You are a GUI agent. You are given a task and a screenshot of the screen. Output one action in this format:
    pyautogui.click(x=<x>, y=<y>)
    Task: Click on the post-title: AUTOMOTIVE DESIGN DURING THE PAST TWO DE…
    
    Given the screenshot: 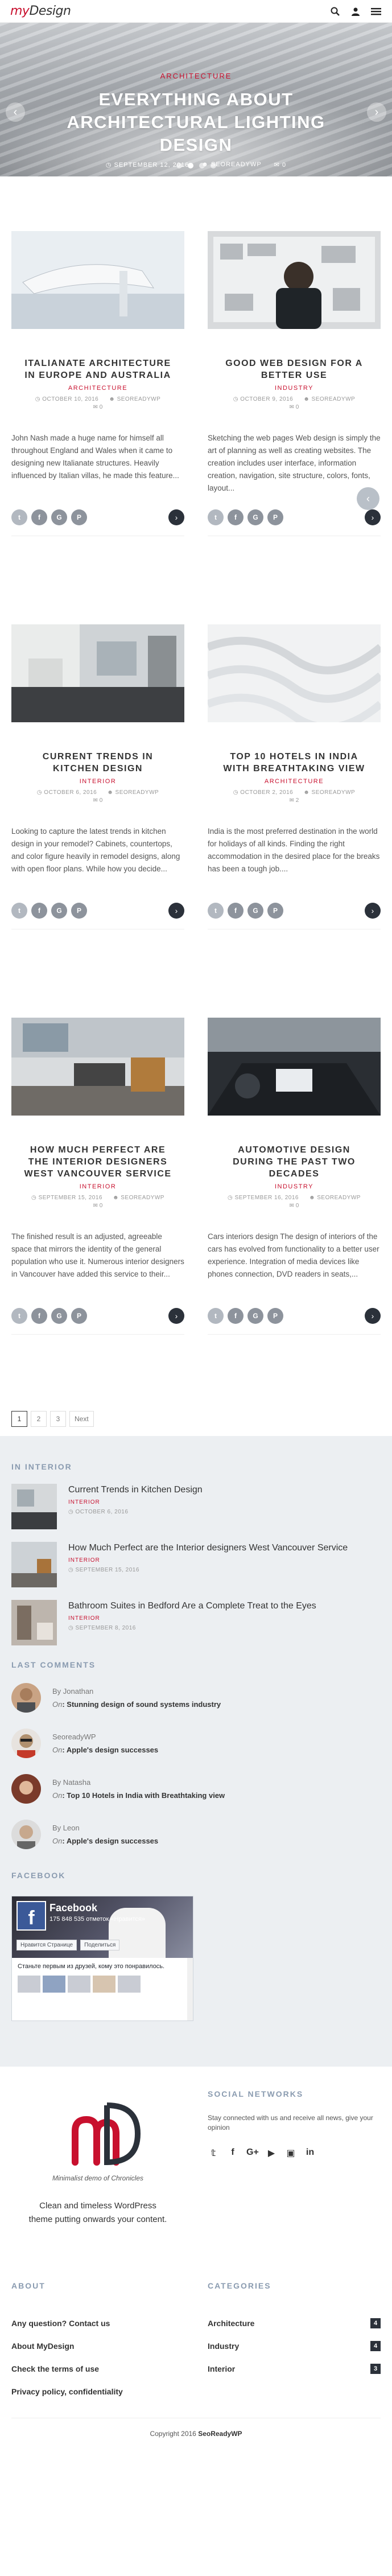 What is the action you would take?
    pyautogui.click(x=295, y=1162)
    